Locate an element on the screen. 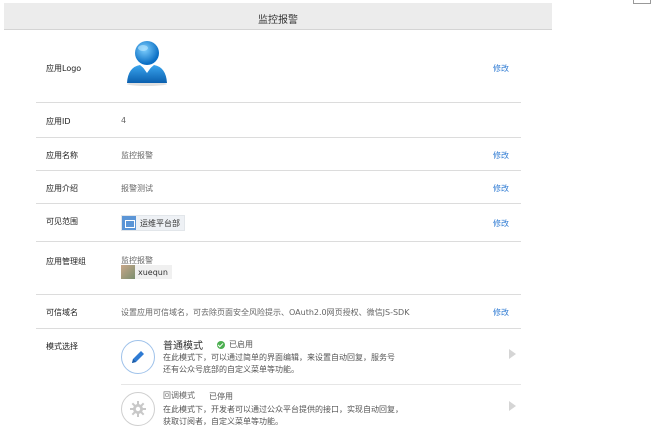 The width and height of the screenshot is (669, 444). edit-domain-link: 修改 is located at coordinates (501, 312).